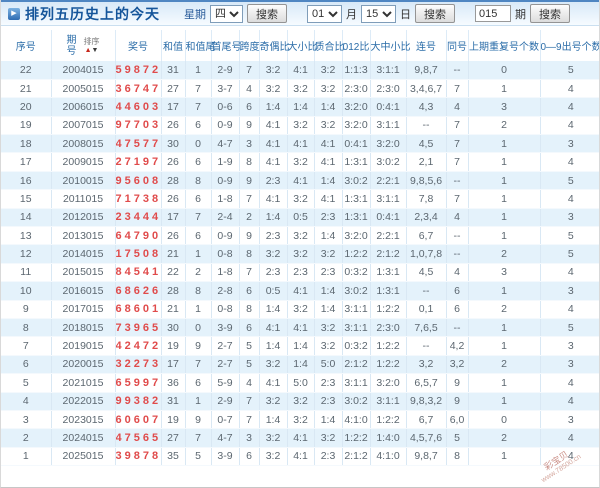 This screenshot has width=600, height=488. What do you see at coordinates (225, 273) in the screenshot?
I see `cell-first-last: 1-8` at bounding box center [225, 273].